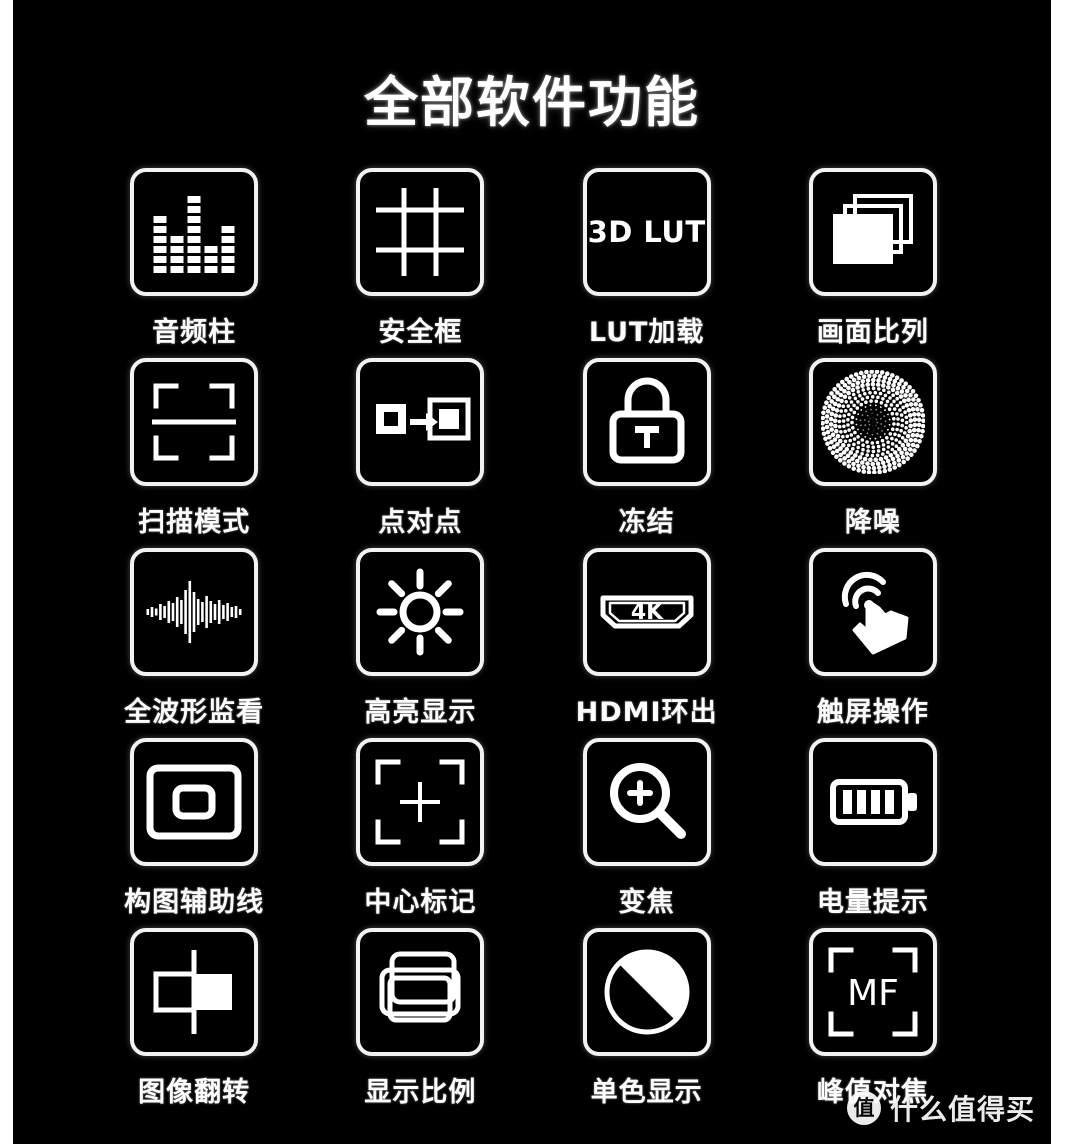  Describe the element at coordinates (420, 802) in the screenshot. I see `center-marker-icon` at that location.